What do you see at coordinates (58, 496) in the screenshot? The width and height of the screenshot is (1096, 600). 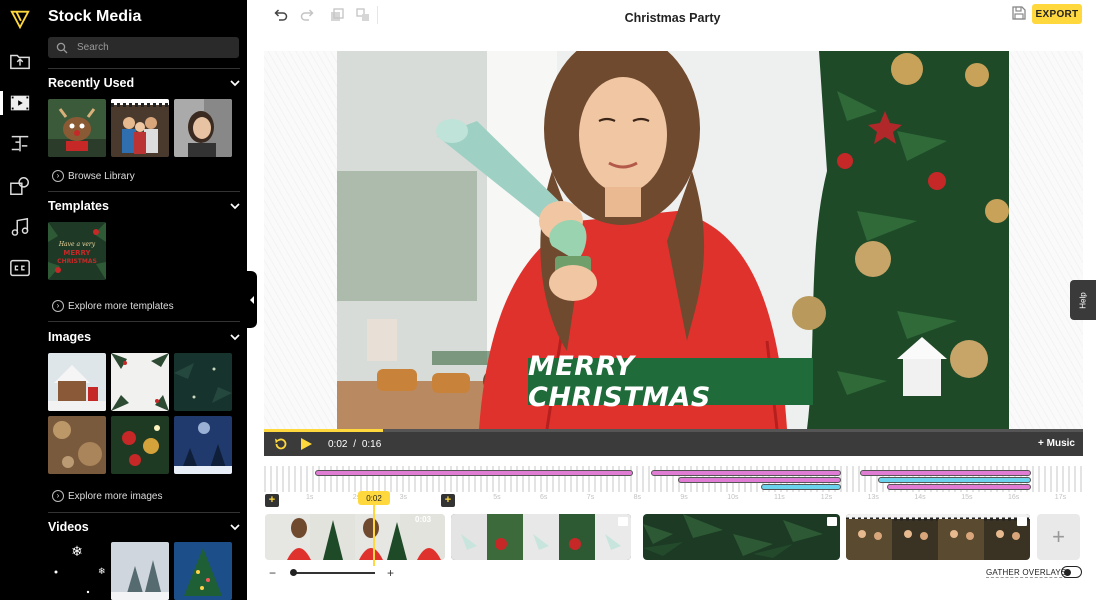 I see `arrow-right-icon: ›` at bounding box center [58, 496].